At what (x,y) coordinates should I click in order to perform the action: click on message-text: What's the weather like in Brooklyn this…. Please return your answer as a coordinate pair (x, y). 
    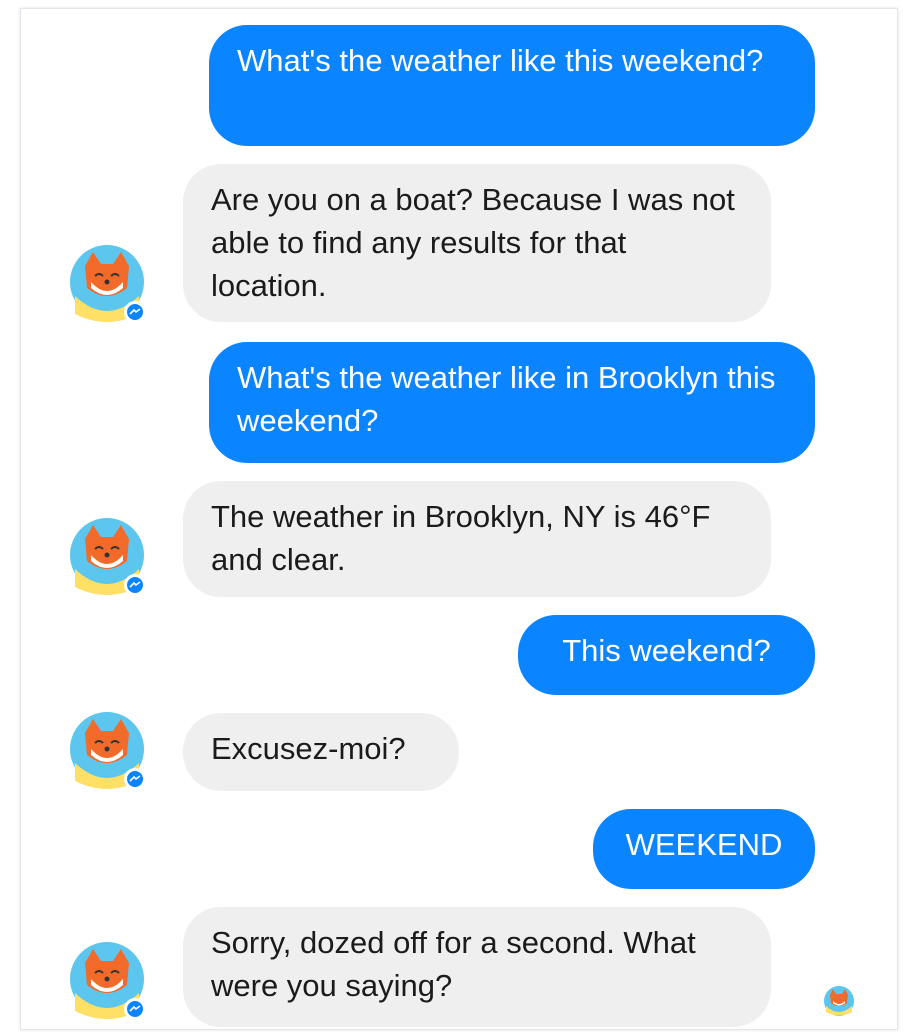
    Looking at the image, I should click on (506, 399).